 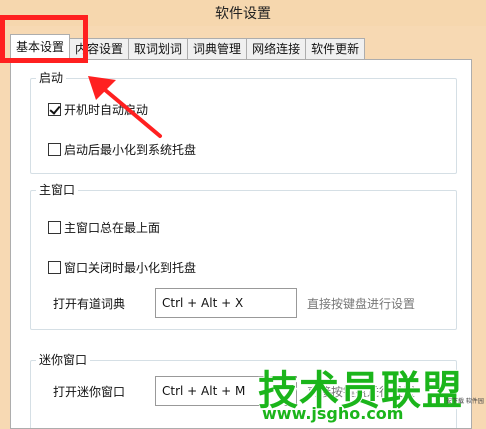 I want to click on auto-start-checkbox, so click(x=54, y=109).